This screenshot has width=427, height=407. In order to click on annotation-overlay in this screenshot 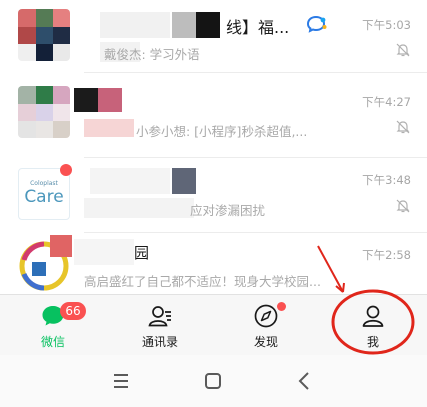, I will do `click(366, 300)`.